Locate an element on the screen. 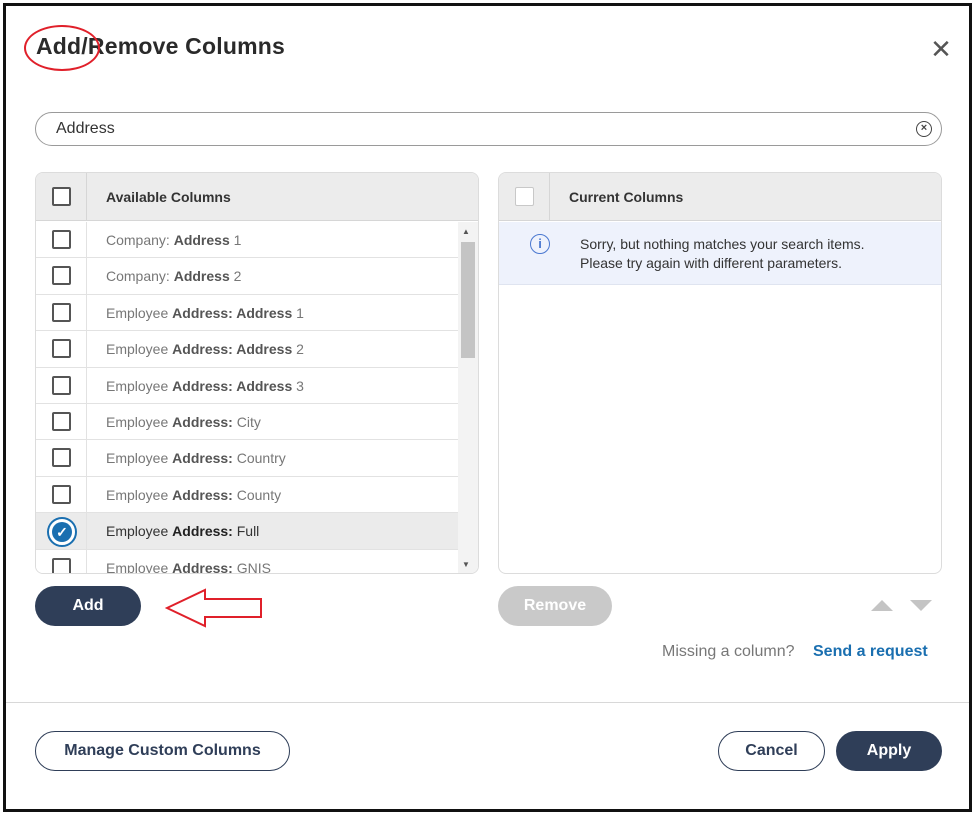 Image resolution: width=975 pixels, height=815 pixels. column-name: Employee Address: City is located at coordinates (183, 422).